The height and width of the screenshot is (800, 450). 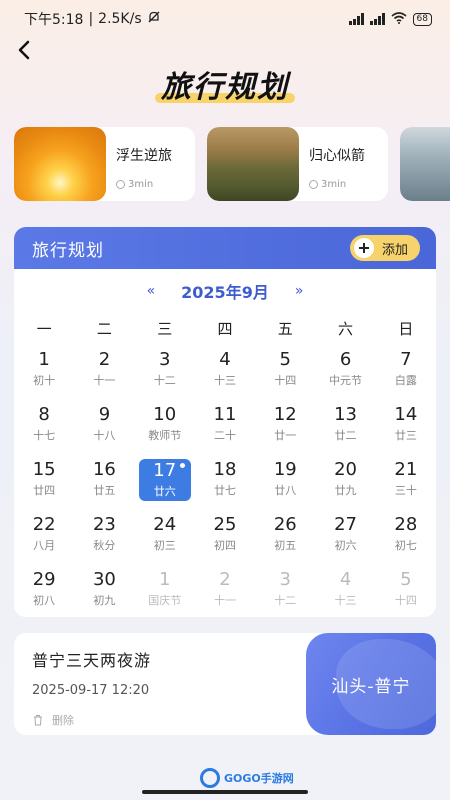 What do you see at coordinates (297, 164) in the screenshot?
I see `story-card-2: 归心似箭 3min` at bounding box center [297, 164].